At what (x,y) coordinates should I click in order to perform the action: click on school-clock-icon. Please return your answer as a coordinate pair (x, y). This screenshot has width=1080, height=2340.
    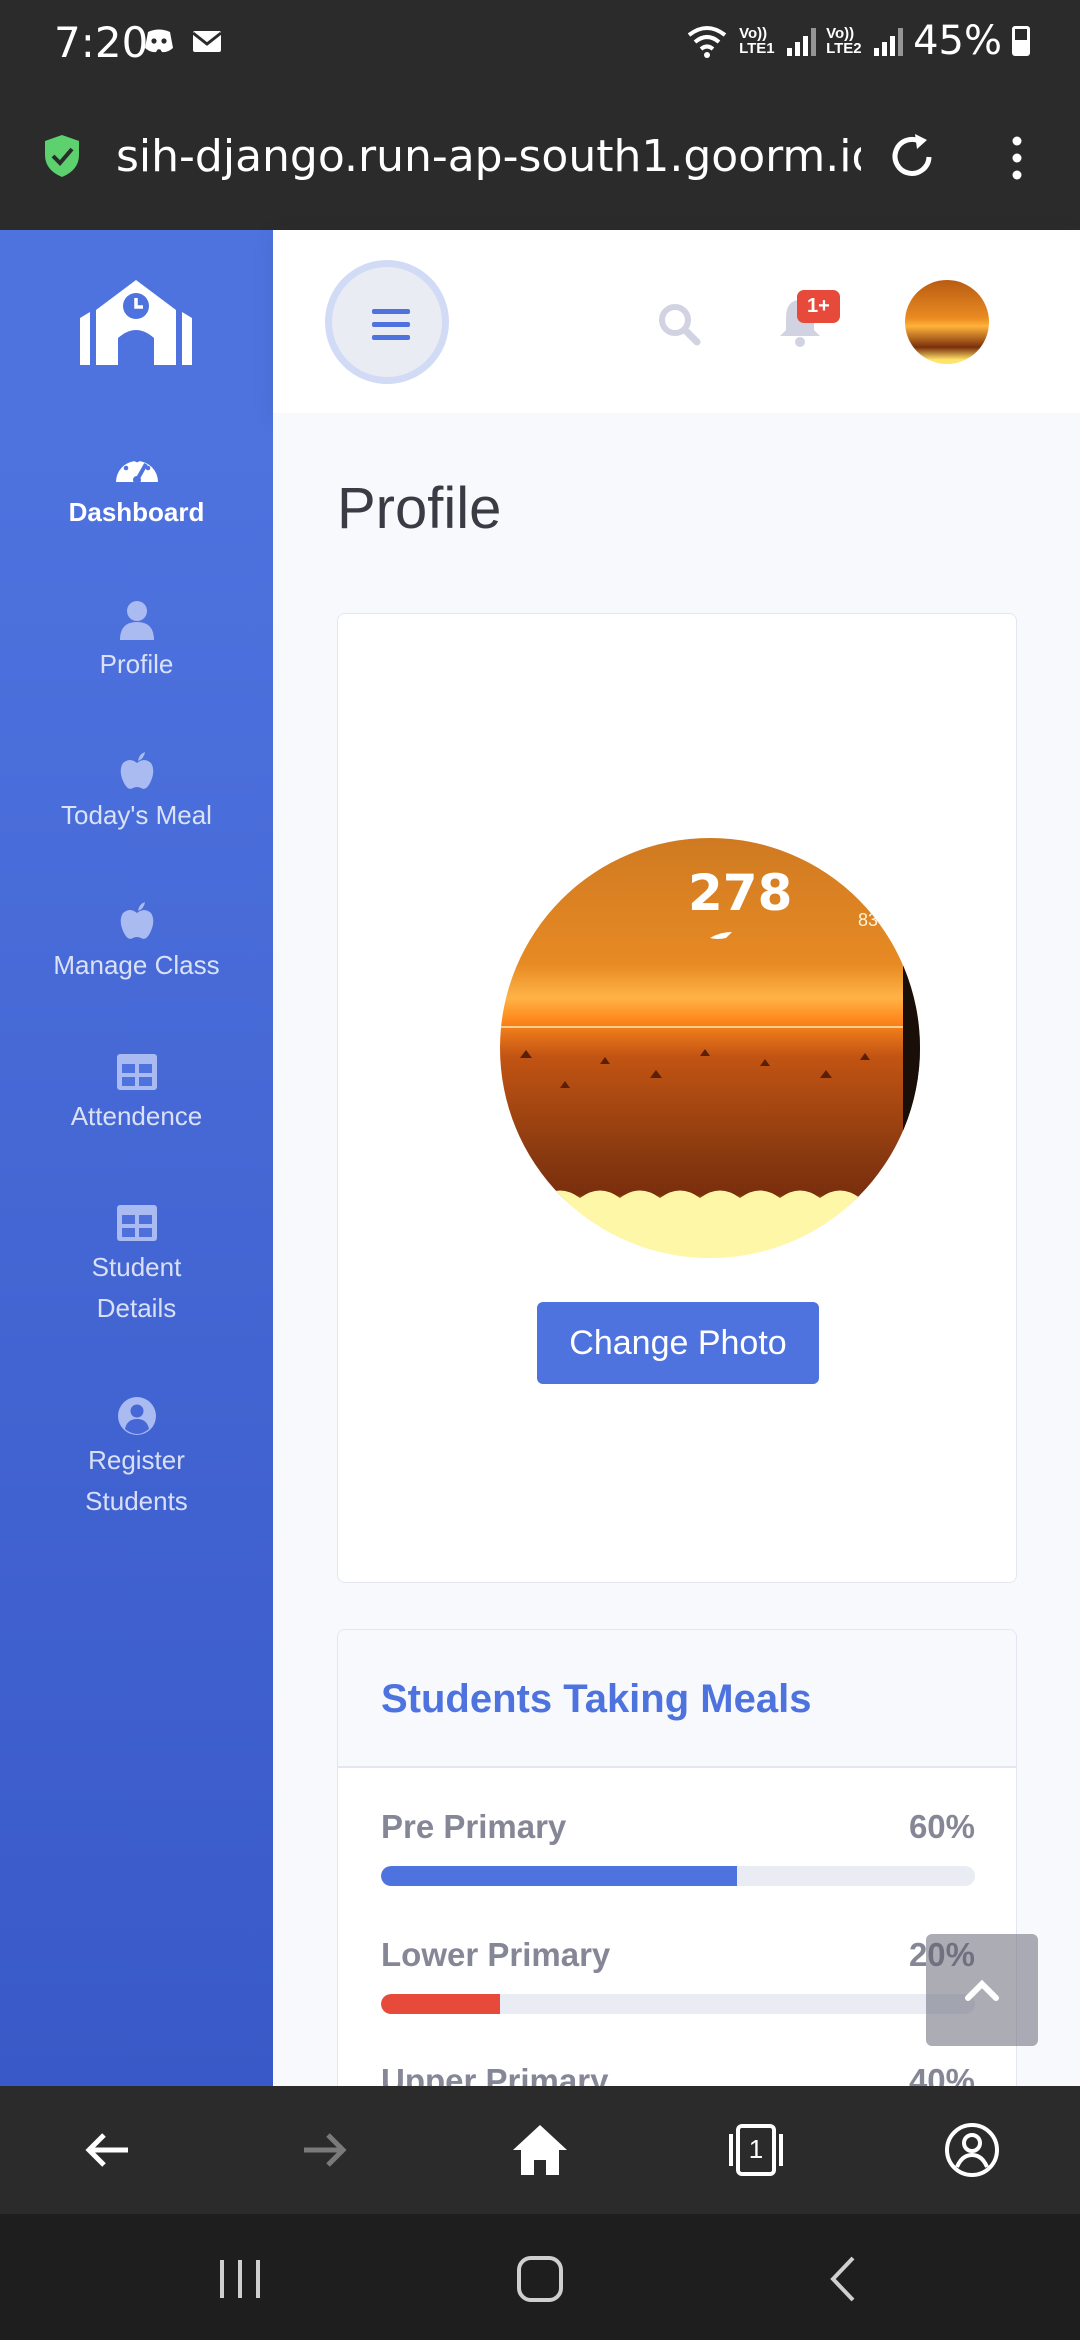
    Looking at the image, I should click on (136, 320).